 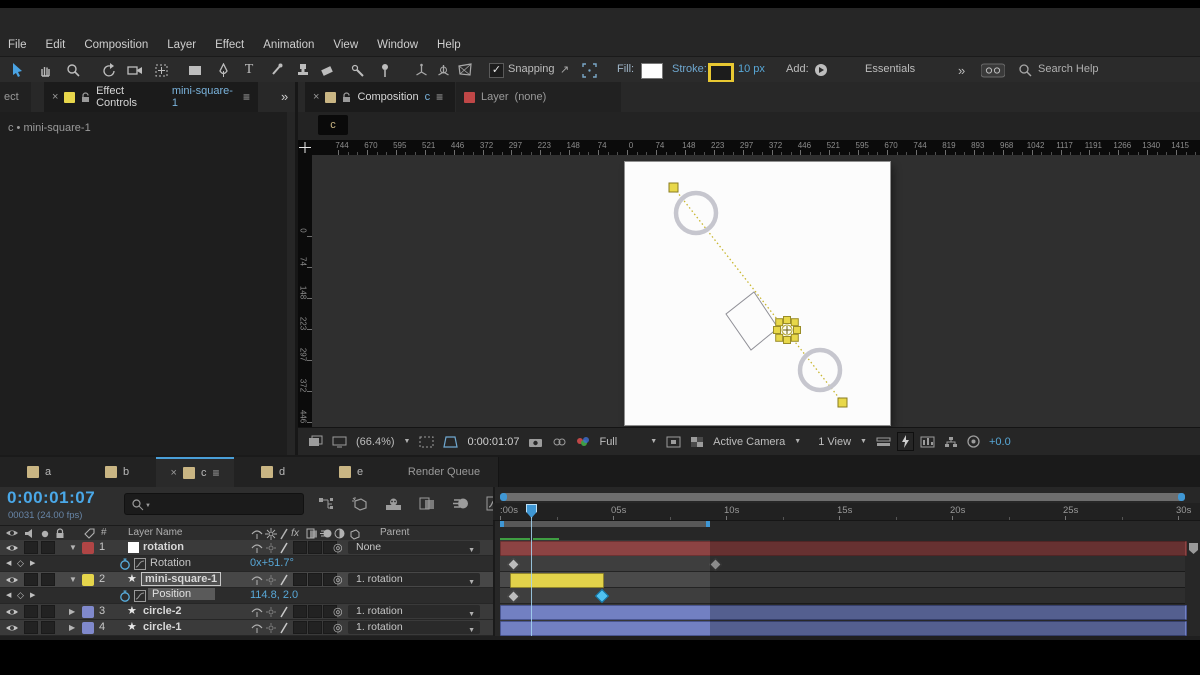 I want to click on property-row: ◀ ◇ ▶ Rotation 0x+51.7°, so click(x=246, y=564).